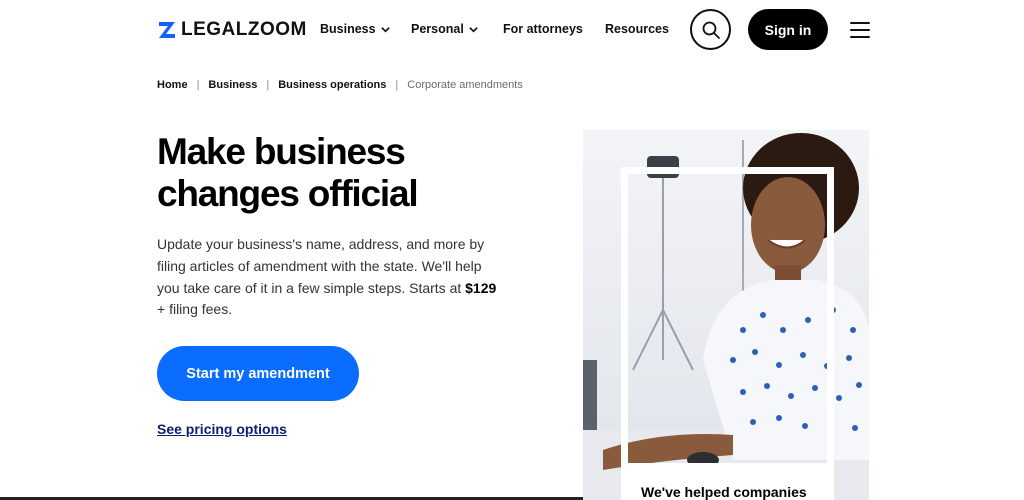 The image size is (1024, 500). What do you see at coordinates (258, 373) in the screenshot?
I see `start-amendment-button: Start my amendment` at bounding box center [258, 373].